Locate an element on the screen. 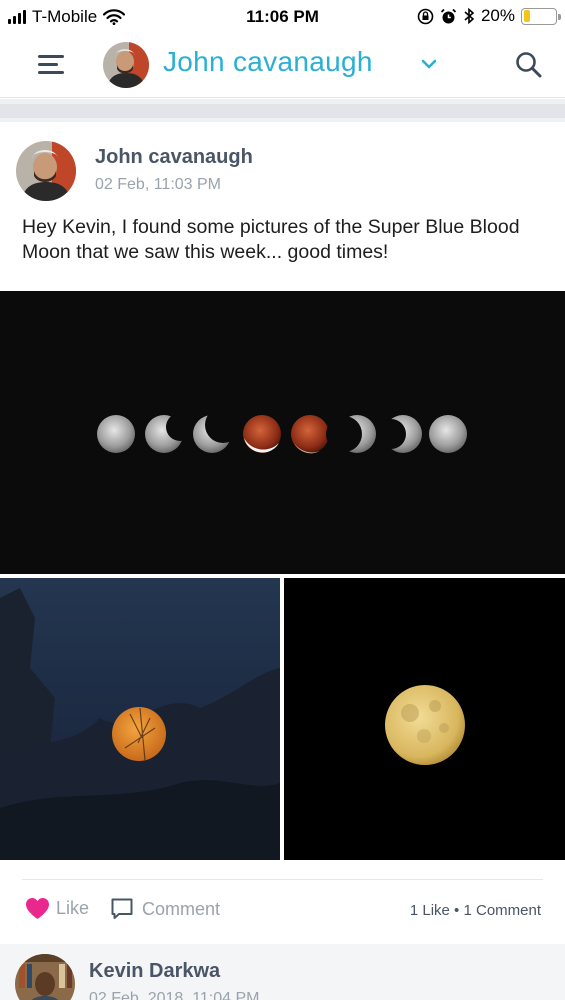  bluetooth-icon is located at coordinates (469, 16).